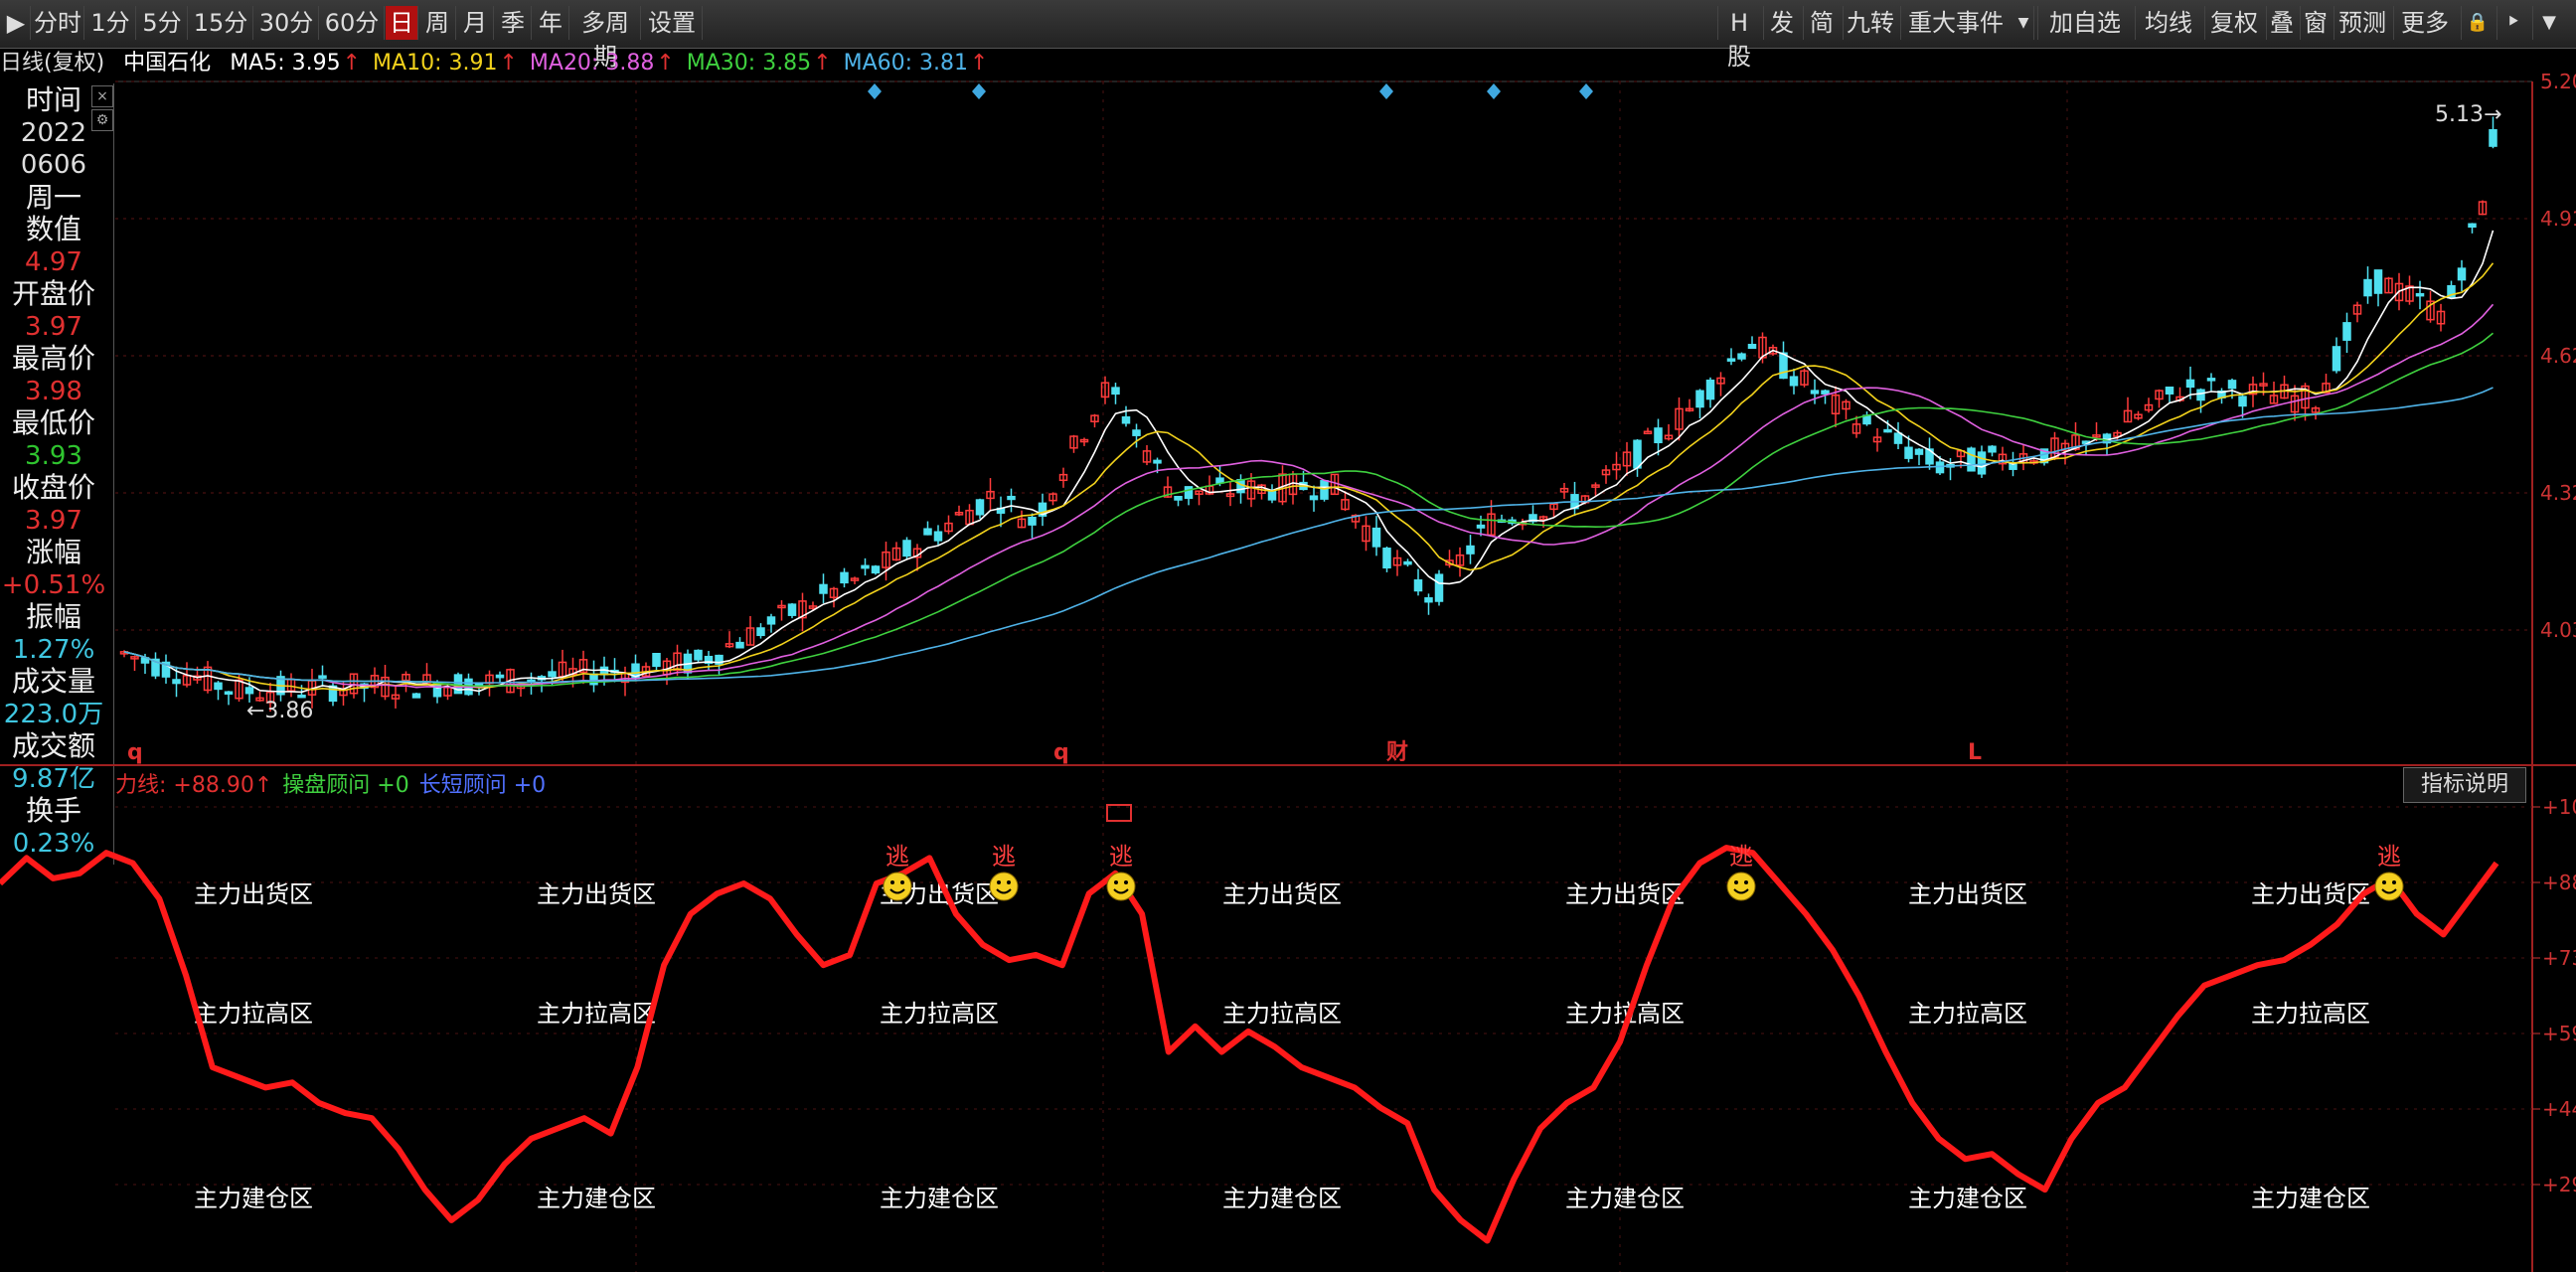 The width and height of the screenshot is (2576, 1272). Describe the element at coordinates (1121, 857) in the screenshot. I see `escape-signal-2: 逃` at that location.